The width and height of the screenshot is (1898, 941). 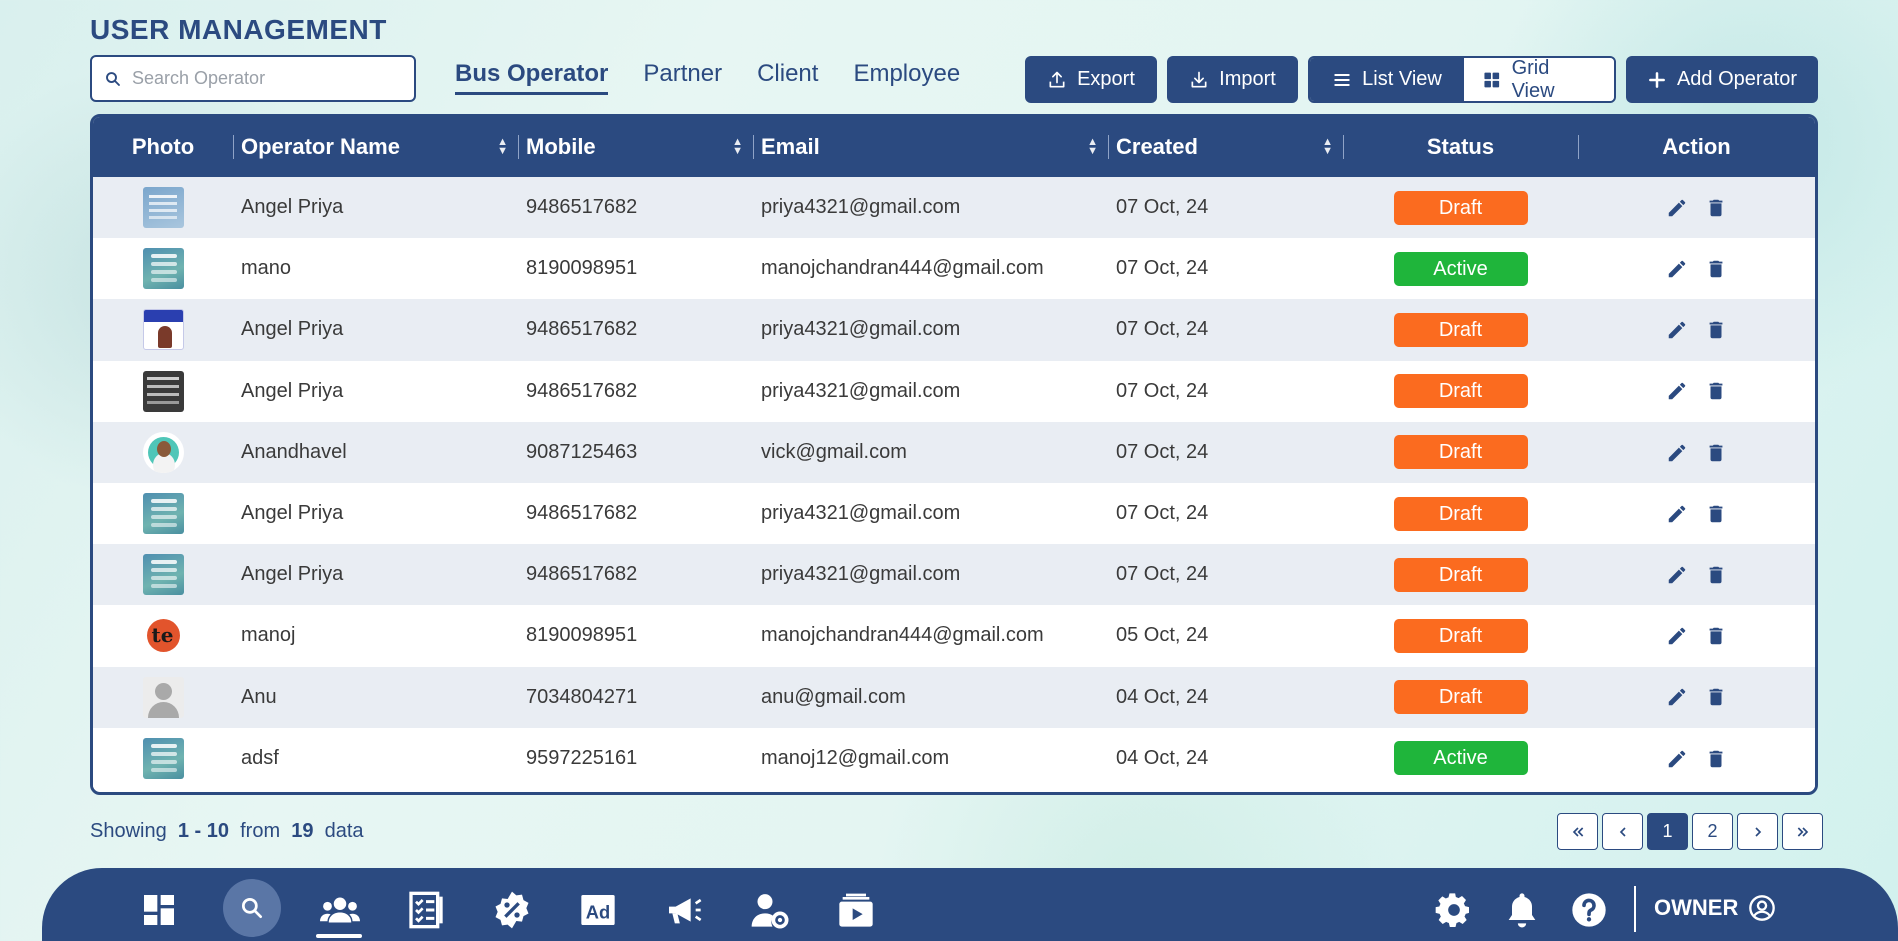 I want to click on header-email: Email ▲ ▼, so click(x=930, y=147).